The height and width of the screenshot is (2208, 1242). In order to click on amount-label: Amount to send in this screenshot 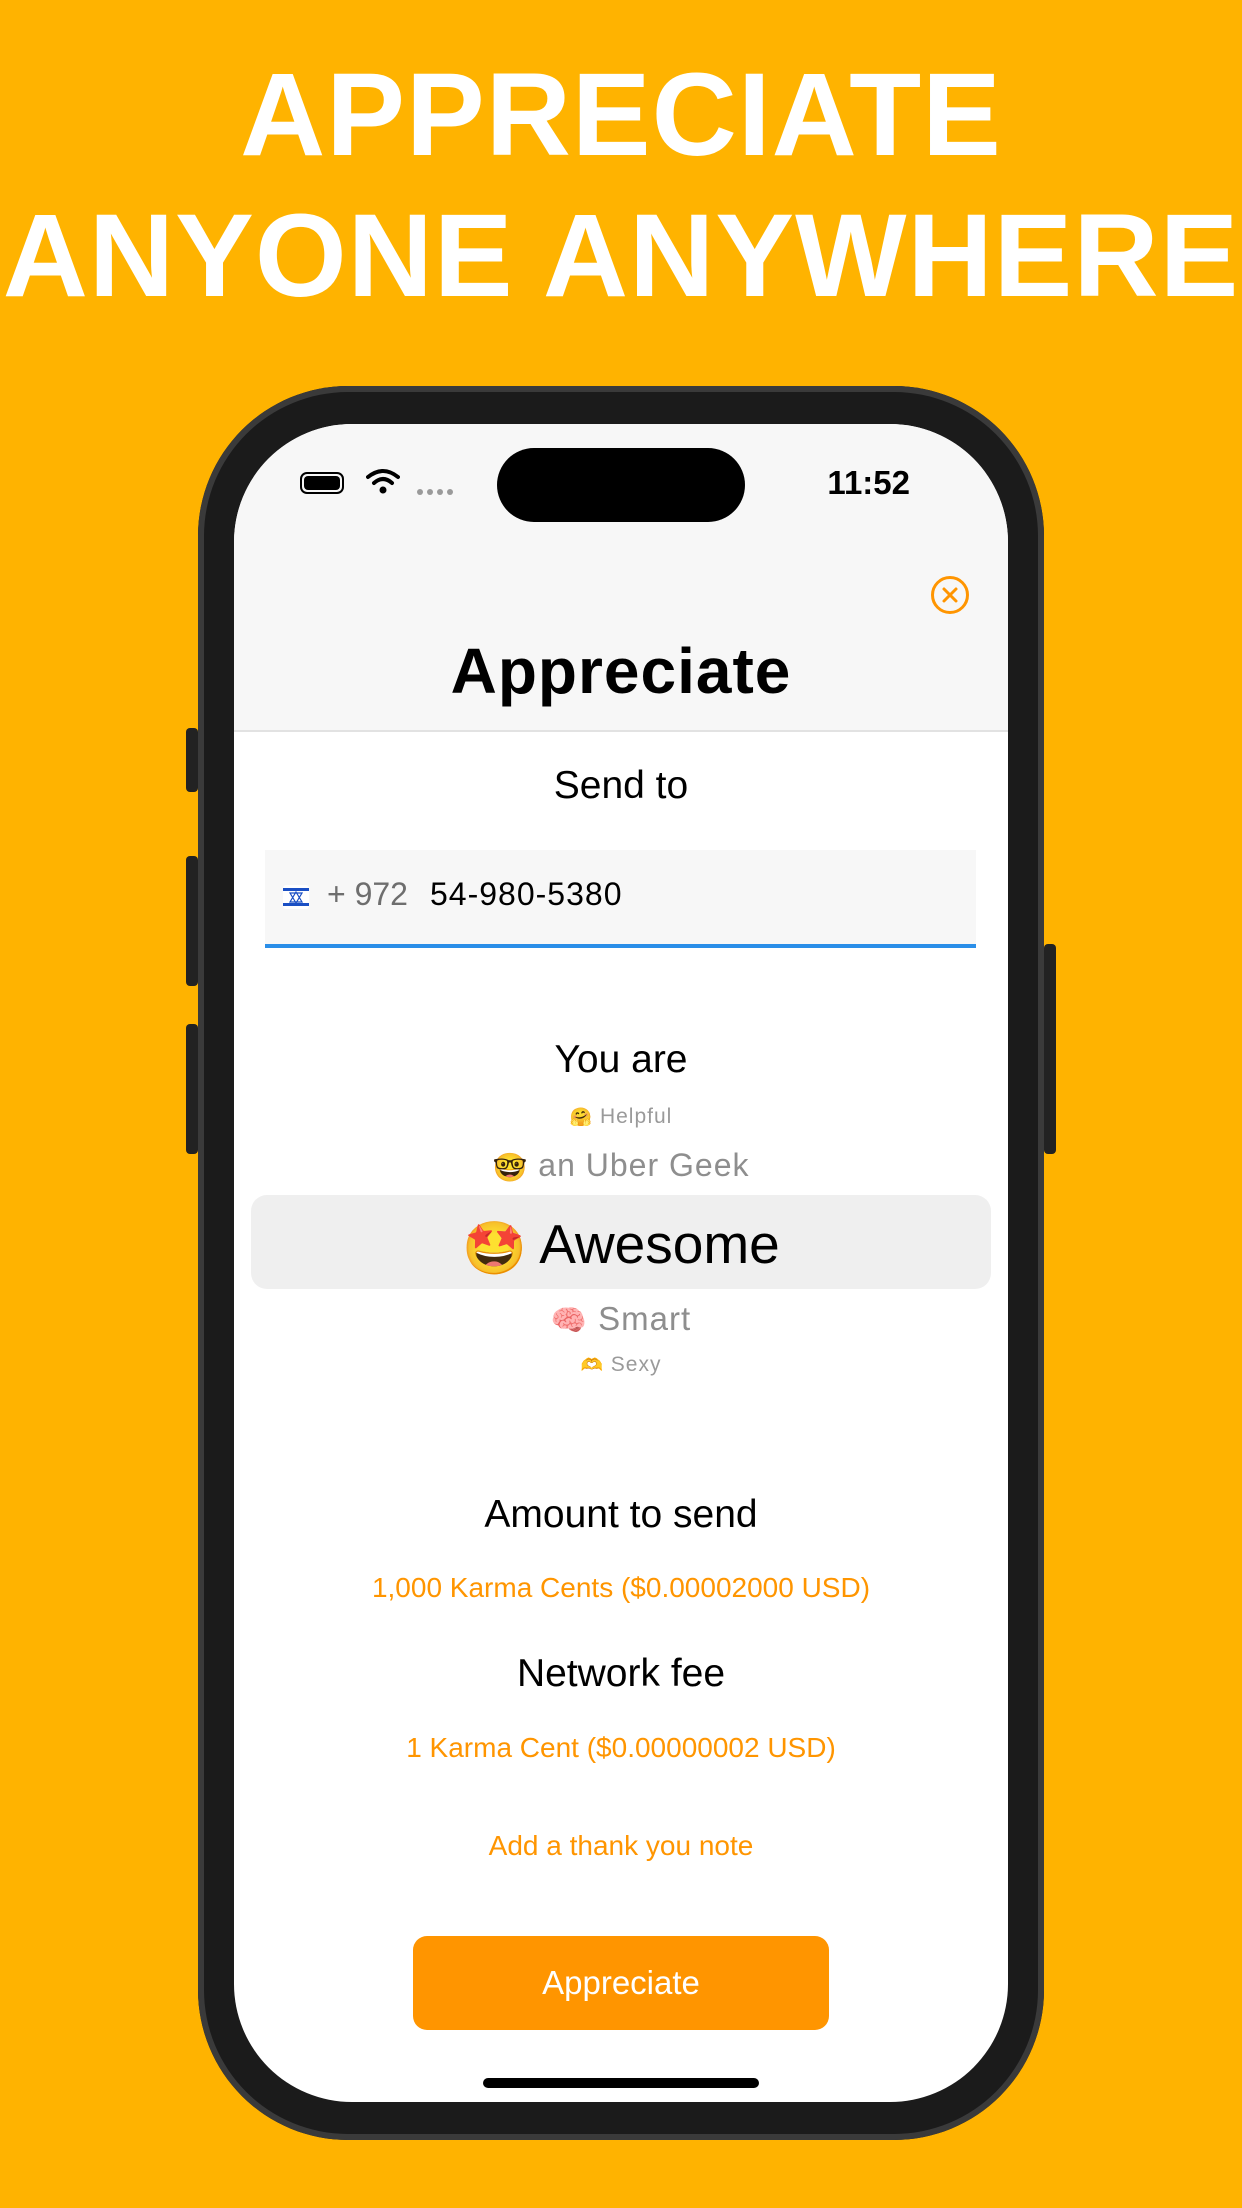, I will do `click(621, 1514)`.